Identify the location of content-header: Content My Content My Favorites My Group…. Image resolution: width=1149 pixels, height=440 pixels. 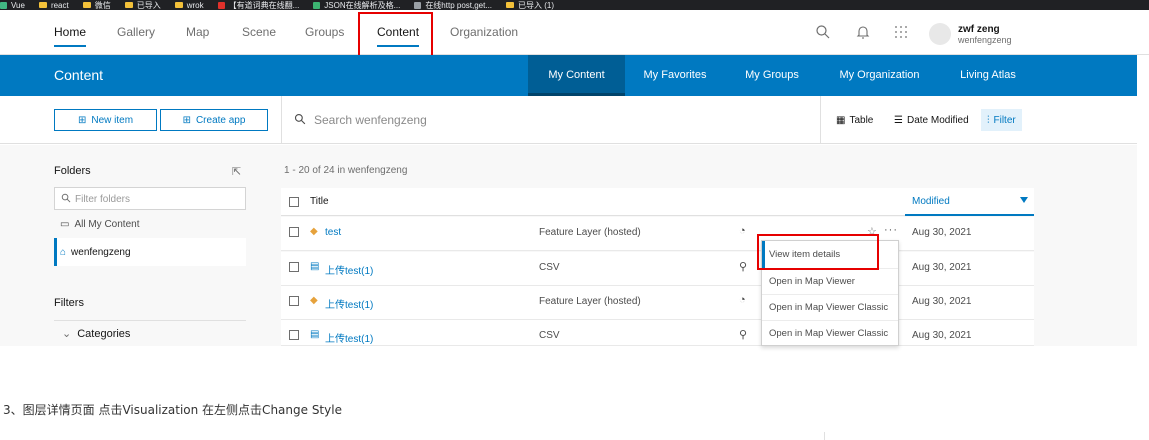
(568, 75).